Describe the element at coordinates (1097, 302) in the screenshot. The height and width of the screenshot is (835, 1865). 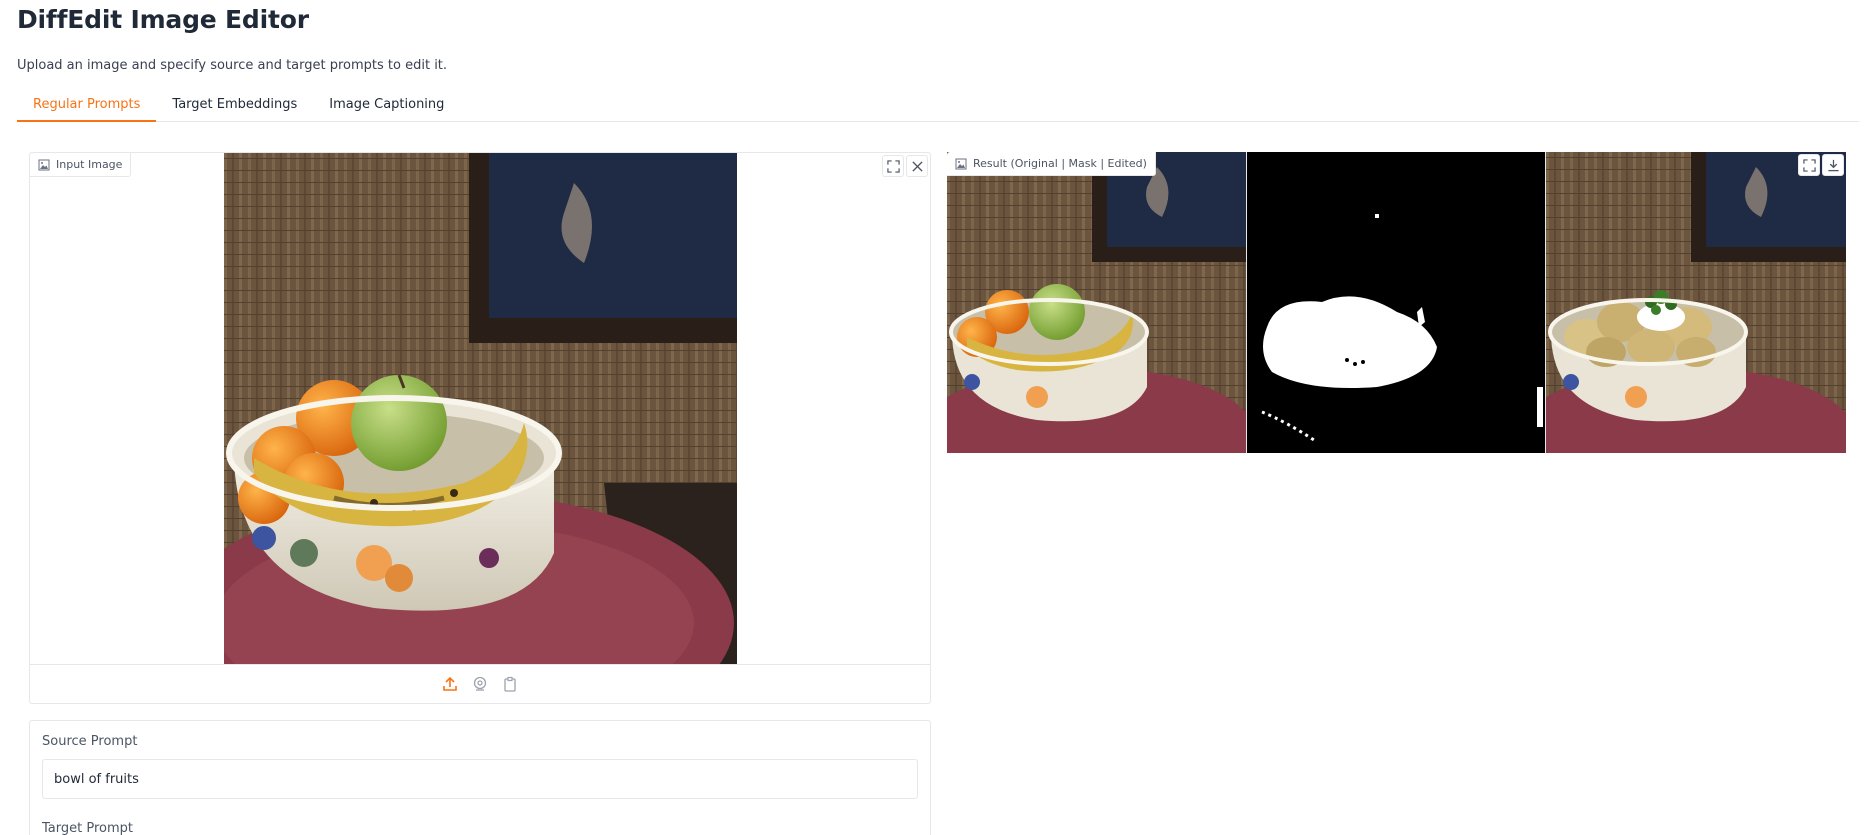
I see `result-original-image` at that location.